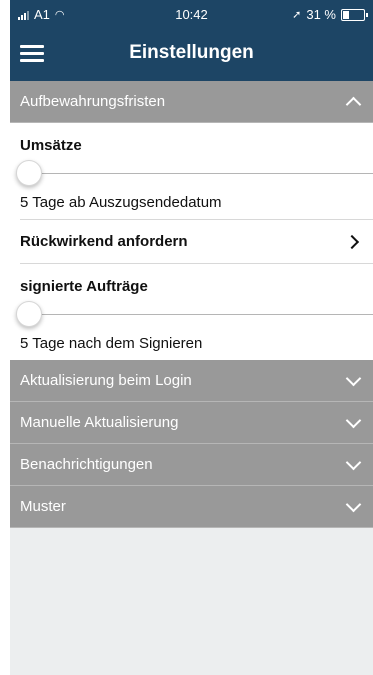 This screenshot has height=675, width=373. Describe the element at coordinates (106, 380) in the screenshot. I see `section-label: Aktualisierung beim Login` at that location.